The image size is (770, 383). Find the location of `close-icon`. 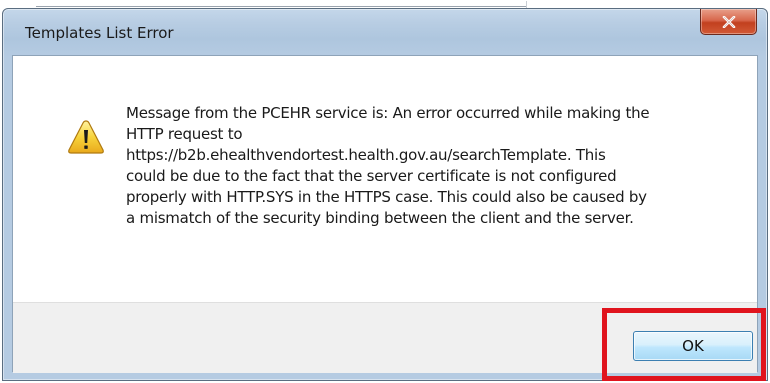

close-icon is located at coordinates (729, 21).